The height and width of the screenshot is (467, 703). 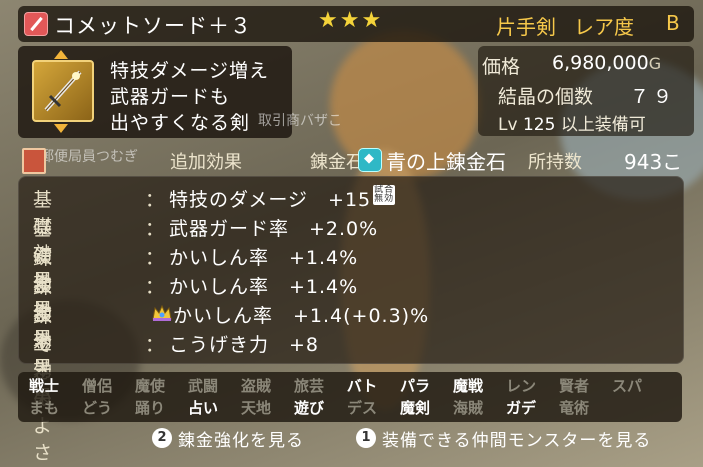 I want to click on alchemy-info-bar: 追加効果 錬金石 ◆ 青の上錬金石 所持数 943こ, so click(x=356, y=160).